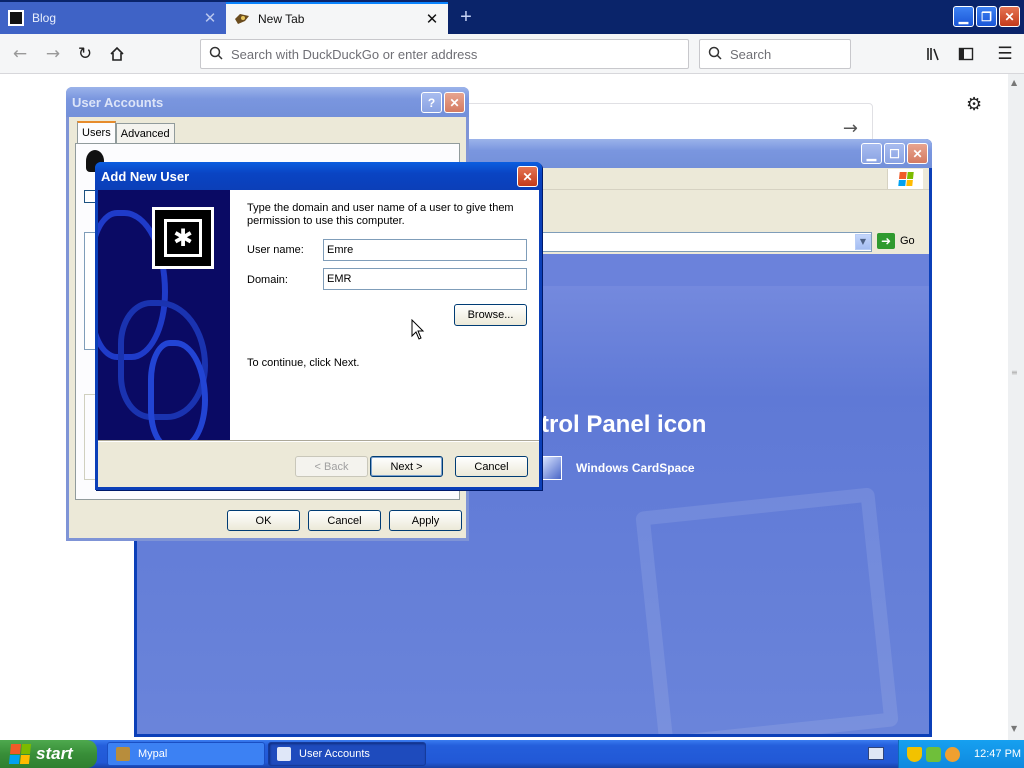  Describe the element at coordinates (635, 468) in the screenshot. I see `cardspace-label: Windows CardSpace` at that location.